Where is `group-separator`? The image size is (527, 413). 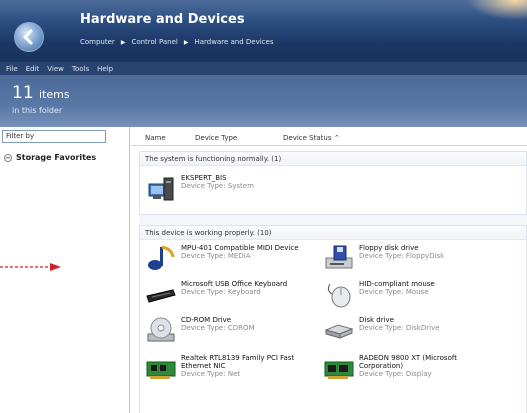
group-separator is located at coordinates (333, 220).